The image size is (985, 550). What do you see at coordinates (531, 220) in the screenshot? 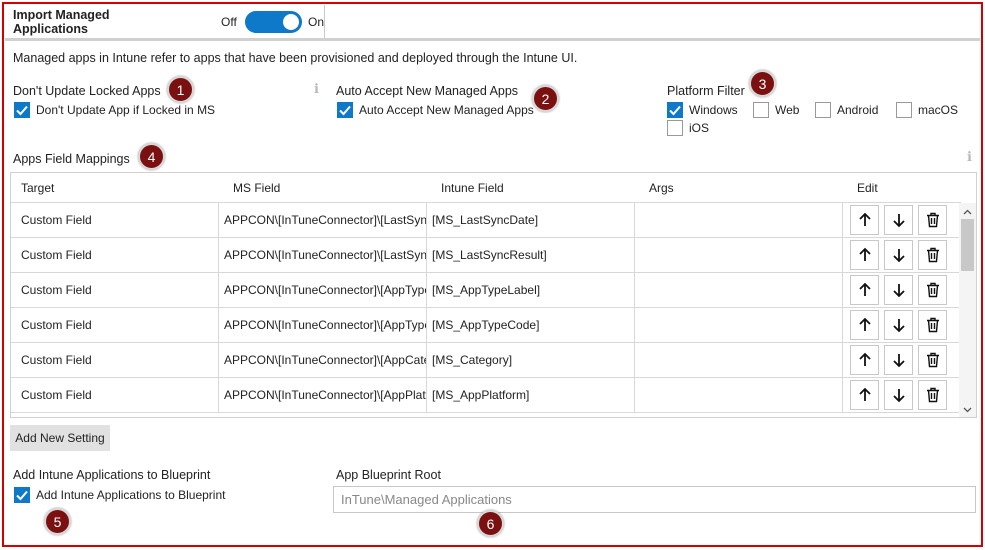
I see `cell-intune-field: [MS_LastSyncDate]` at bounding box center [531, 220].